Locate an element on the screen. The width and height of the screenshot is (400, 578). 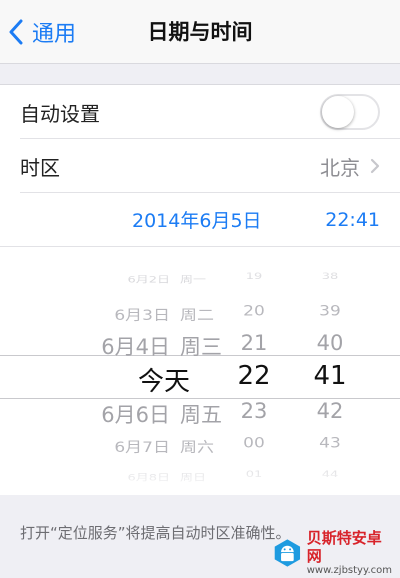
picker-minute-item: 43 is located at coordinates (330, 443).